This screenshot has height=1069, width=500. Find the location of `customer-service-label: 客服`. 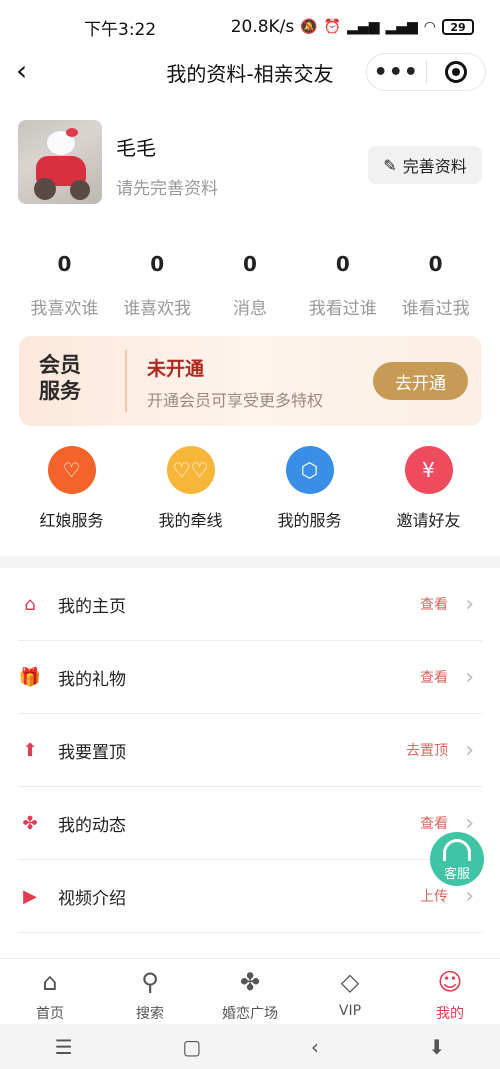

customer-service-label: 客服 is located at coordinates (456, 874).